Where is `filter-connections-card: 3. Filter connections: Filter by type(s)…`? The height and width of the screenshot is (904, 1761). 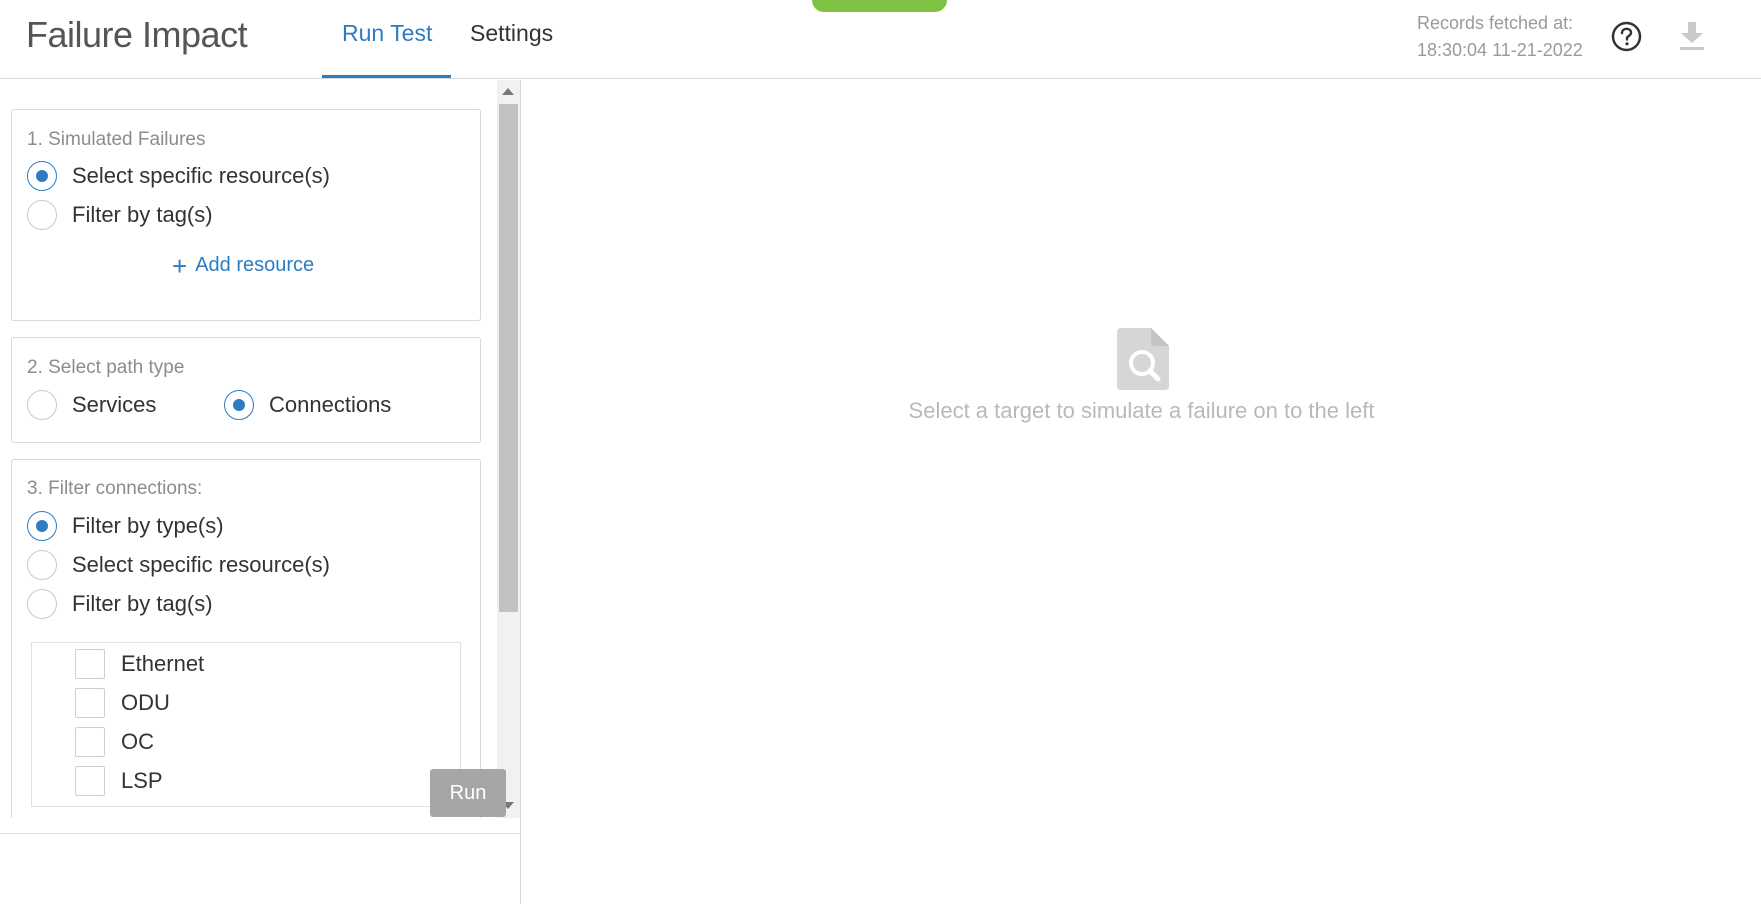
filter-connections-card: 3. Filter connections: Filter by type(s)… is located at coordinates (246, 638).